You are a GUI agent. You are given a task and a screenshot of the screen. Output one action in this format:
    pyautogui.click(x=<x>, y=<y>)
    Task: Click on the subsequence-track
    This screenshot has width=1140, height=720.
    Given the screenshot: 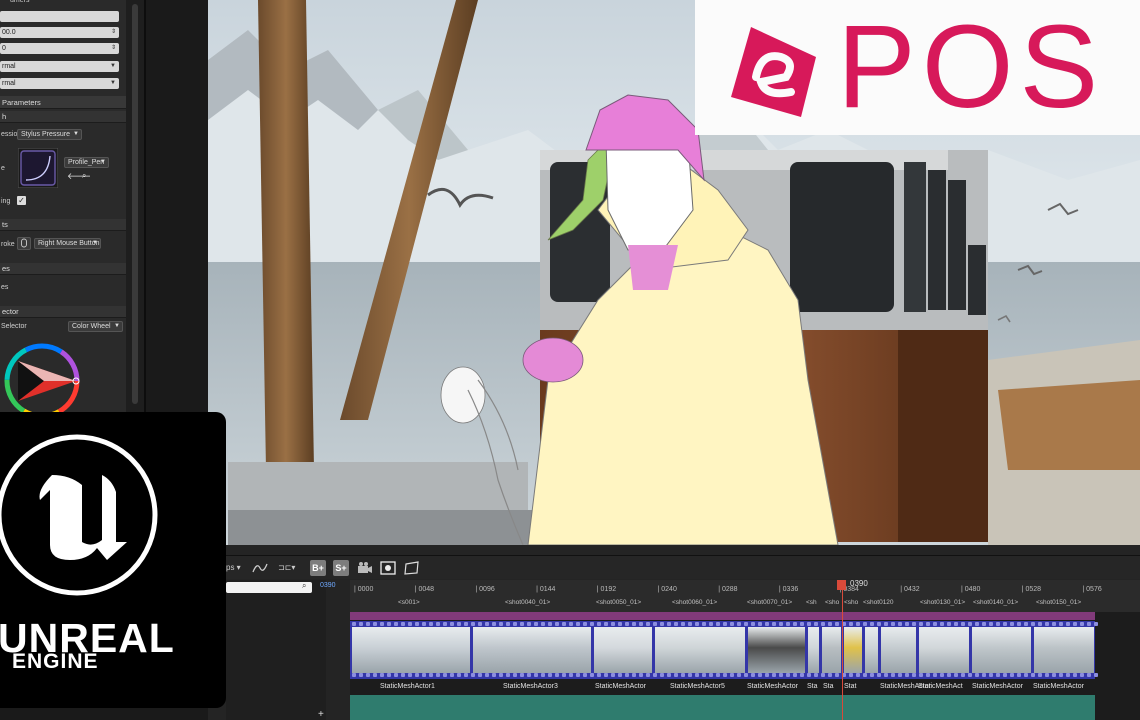 What is the action you would take?
    pyautogui.click(x=722, y=707)
    